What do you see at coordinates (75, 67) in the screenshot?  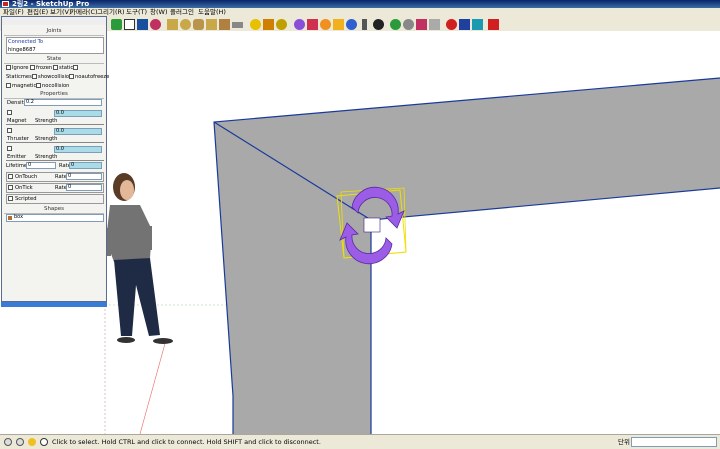 I see `static-extra-checkbox` at bounding box center [75, 67].